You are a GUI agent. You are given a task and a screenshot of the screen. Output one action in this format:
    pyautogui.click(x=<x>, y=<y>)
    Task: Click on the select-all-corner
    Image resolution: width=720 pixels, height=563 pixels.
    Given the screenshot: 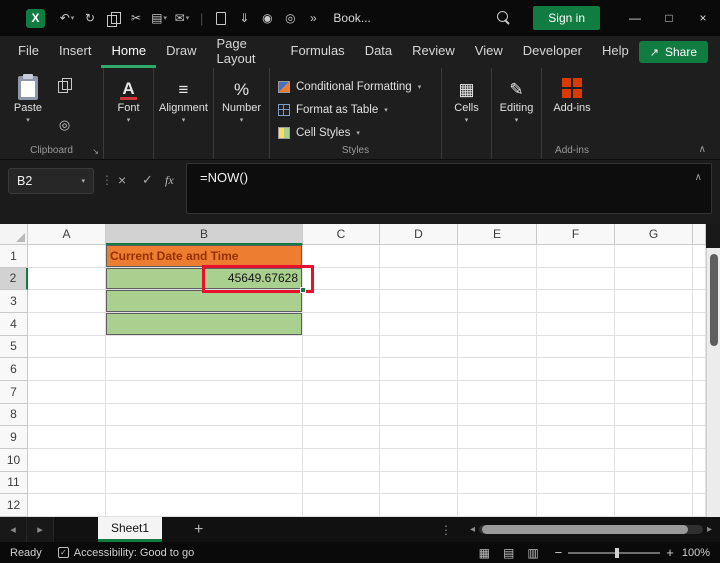 What is the action you would take?
    pyautogui.click(x=14, y=234)
    